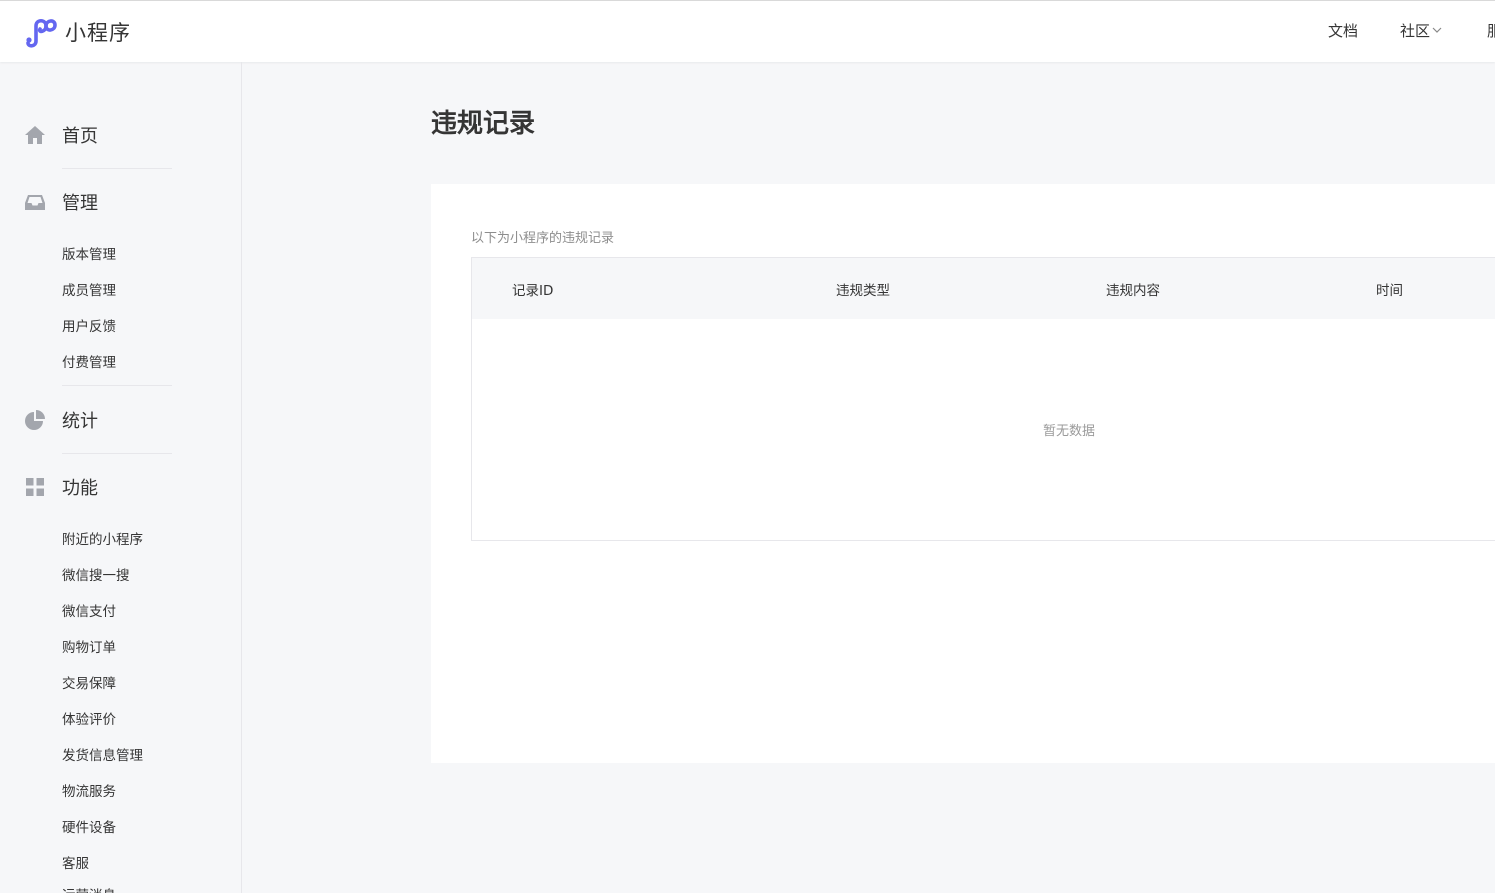 The image size is (1495, 893). I want to click on logo: 小程序, so click(77, 32).